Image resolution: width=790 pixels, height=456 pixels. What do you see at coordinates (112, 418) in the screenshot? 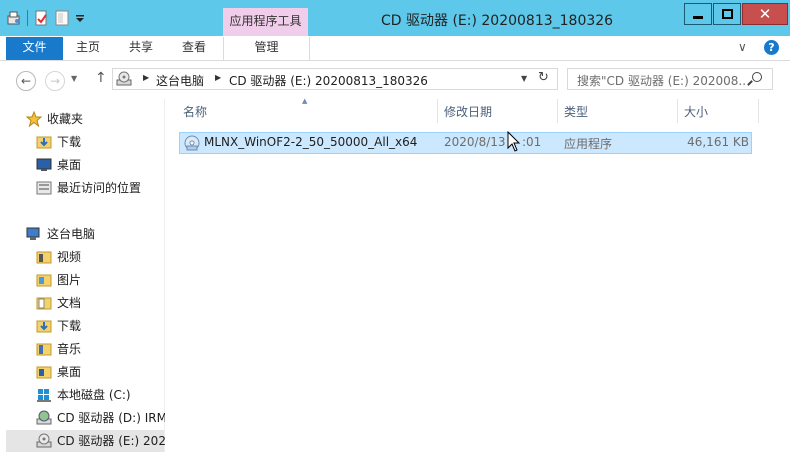
I see `nav-cd-drive-d-label: CD 驱动器 (D:) IRM` at bounding box center [112, 418].